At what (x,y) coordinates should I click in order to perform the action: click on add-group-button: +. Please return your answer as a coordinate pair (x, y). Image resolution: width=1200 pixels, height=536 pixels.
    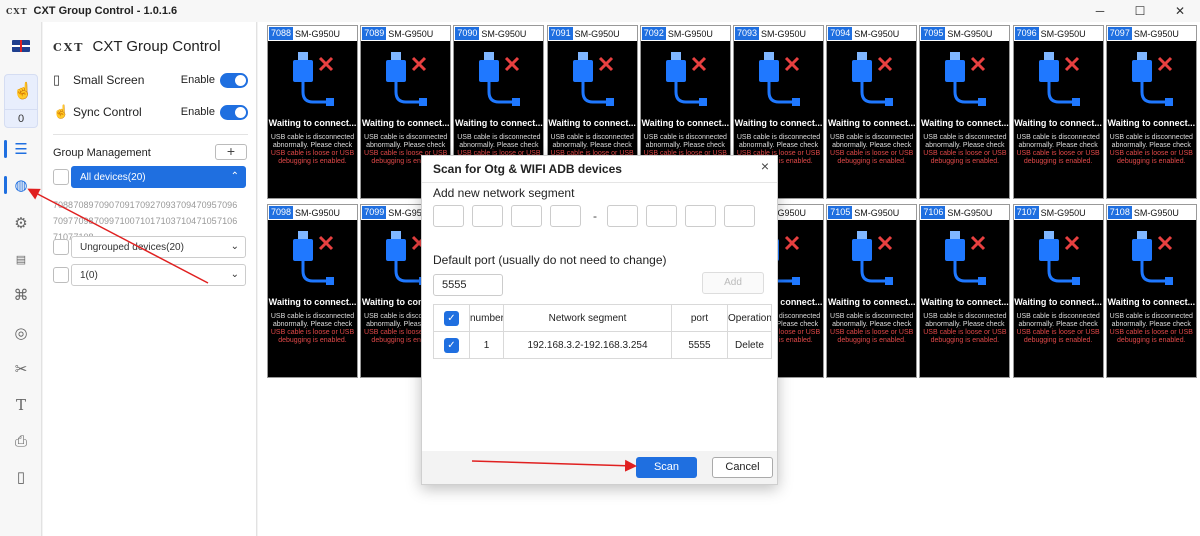
    Looking at the image, I should click on (231, 152).